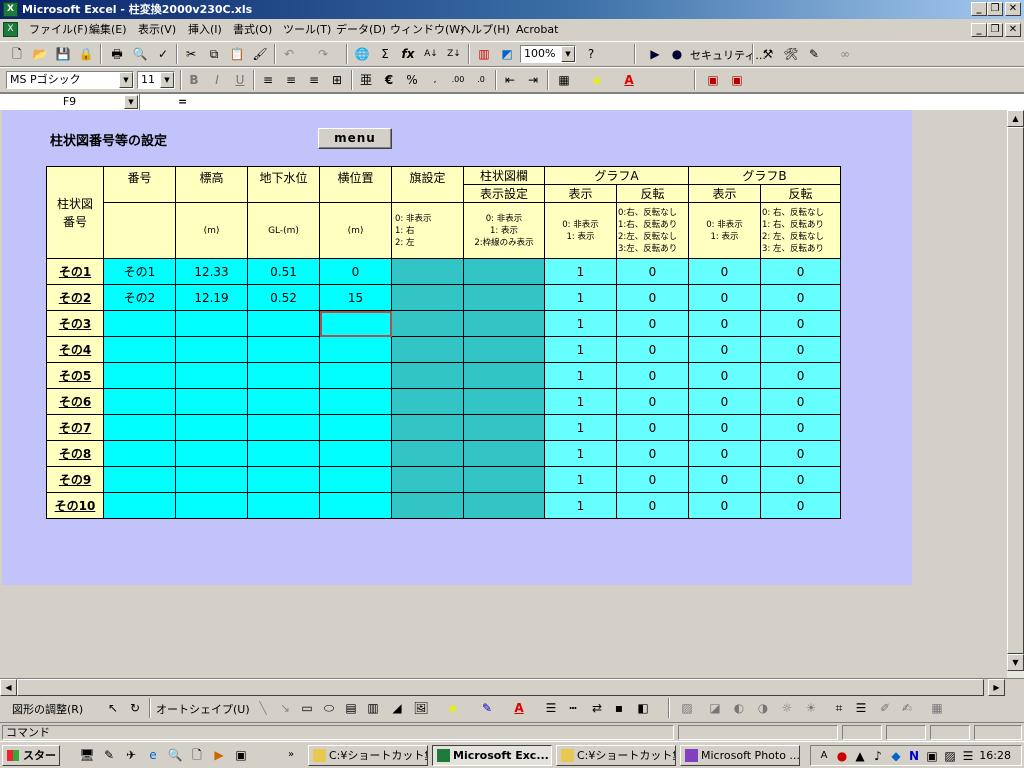  Describe the element at coordinates (156, 80) in the screenshot. I see `font-size-select: 11 ▼` at that location.